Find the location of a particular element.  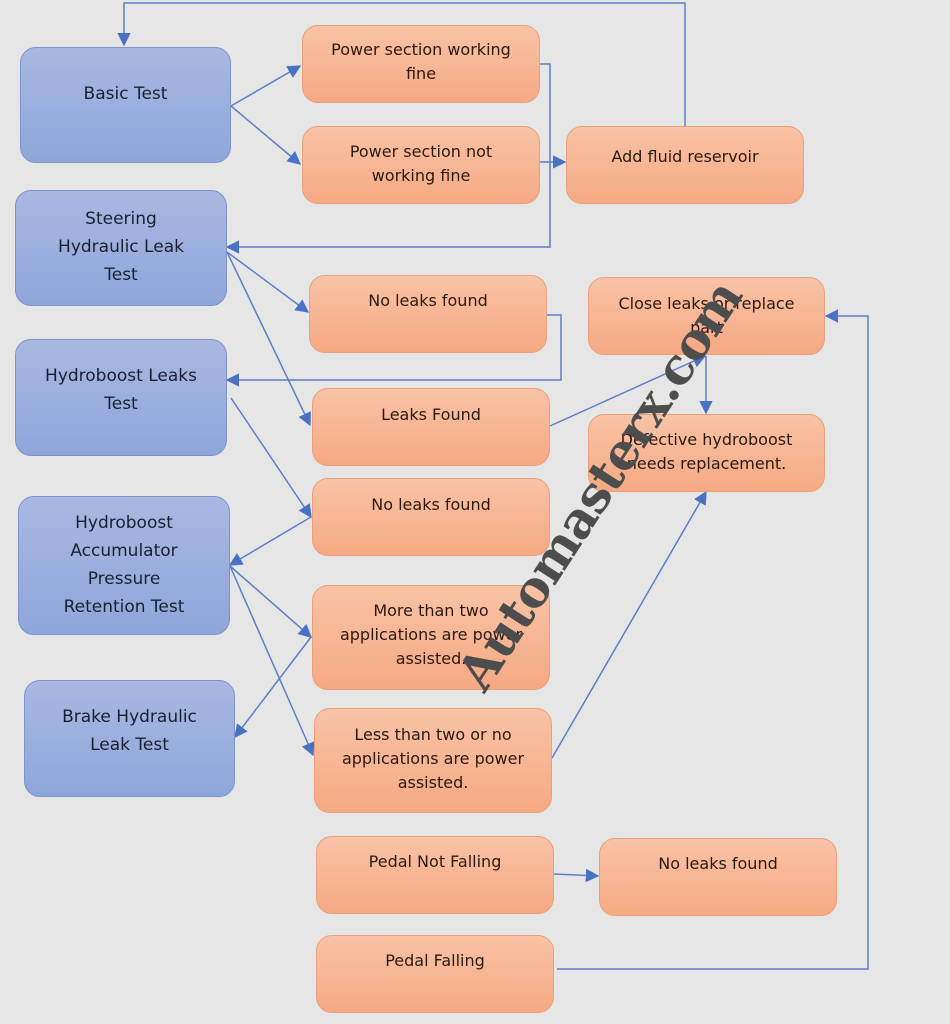

node-no-leaks-found-1: No leaks found is located at coordinates (428, 314).